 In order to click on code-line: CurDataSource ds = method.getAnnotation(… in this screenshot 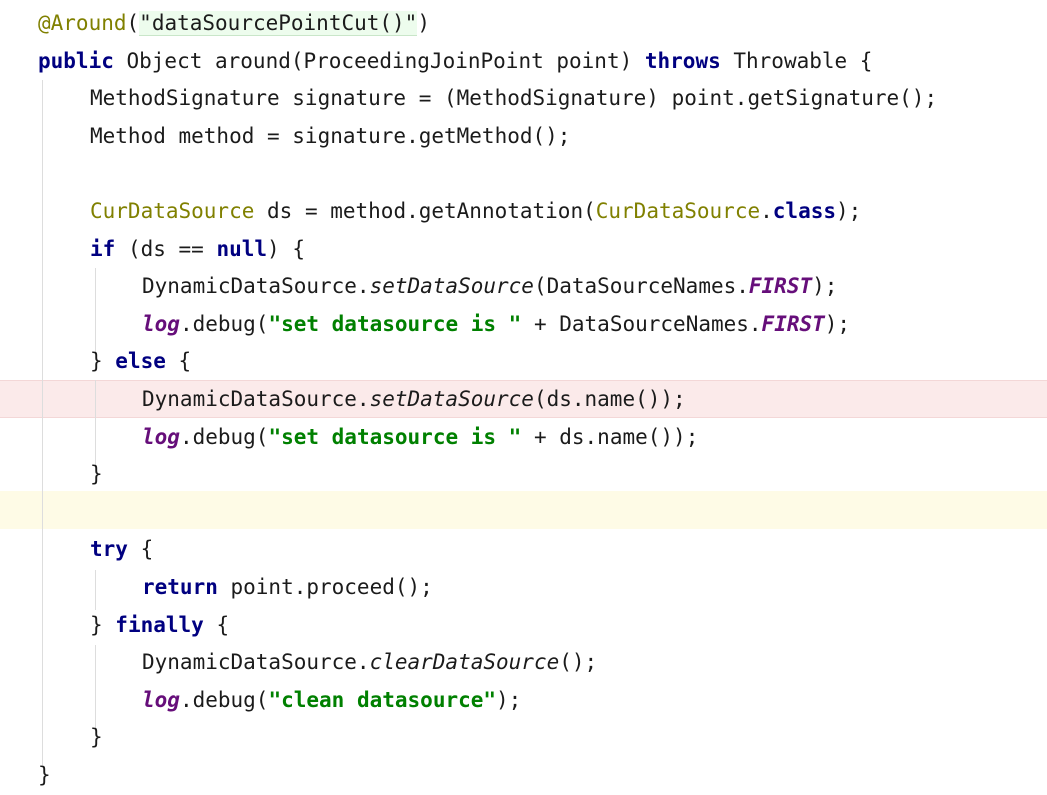, I will do `click(475, 211)`.